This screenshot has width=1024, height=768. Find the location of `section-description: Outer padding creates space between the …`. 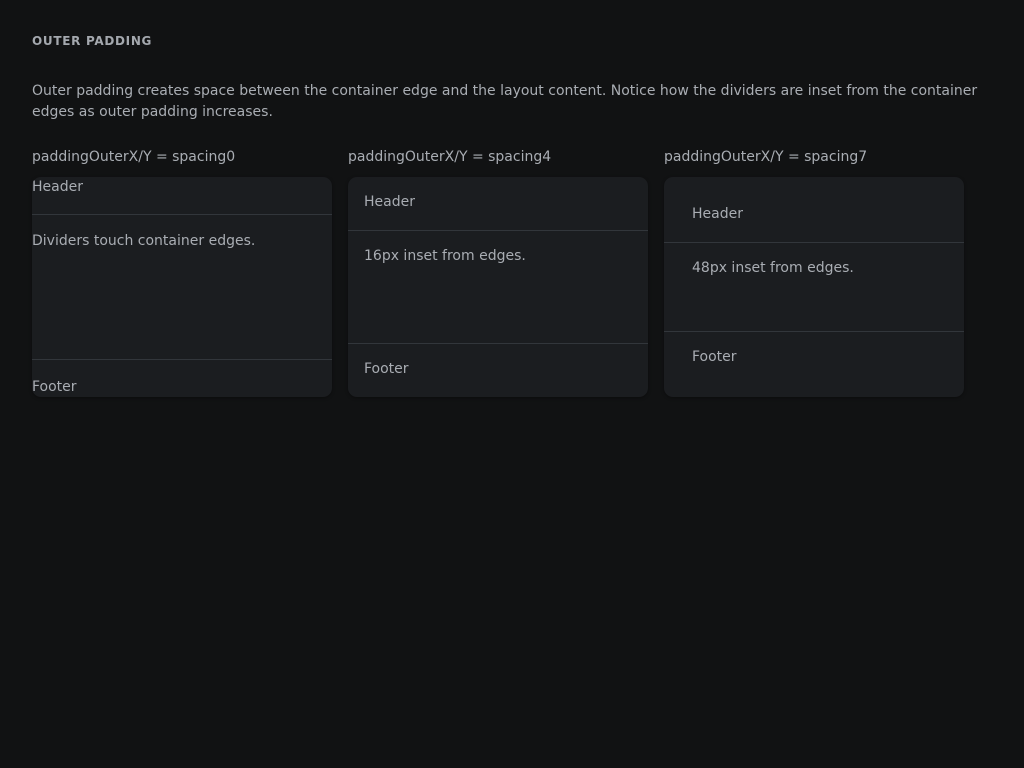

section-description: Outer padding creates space between the … is located at coordinates (505, 101).